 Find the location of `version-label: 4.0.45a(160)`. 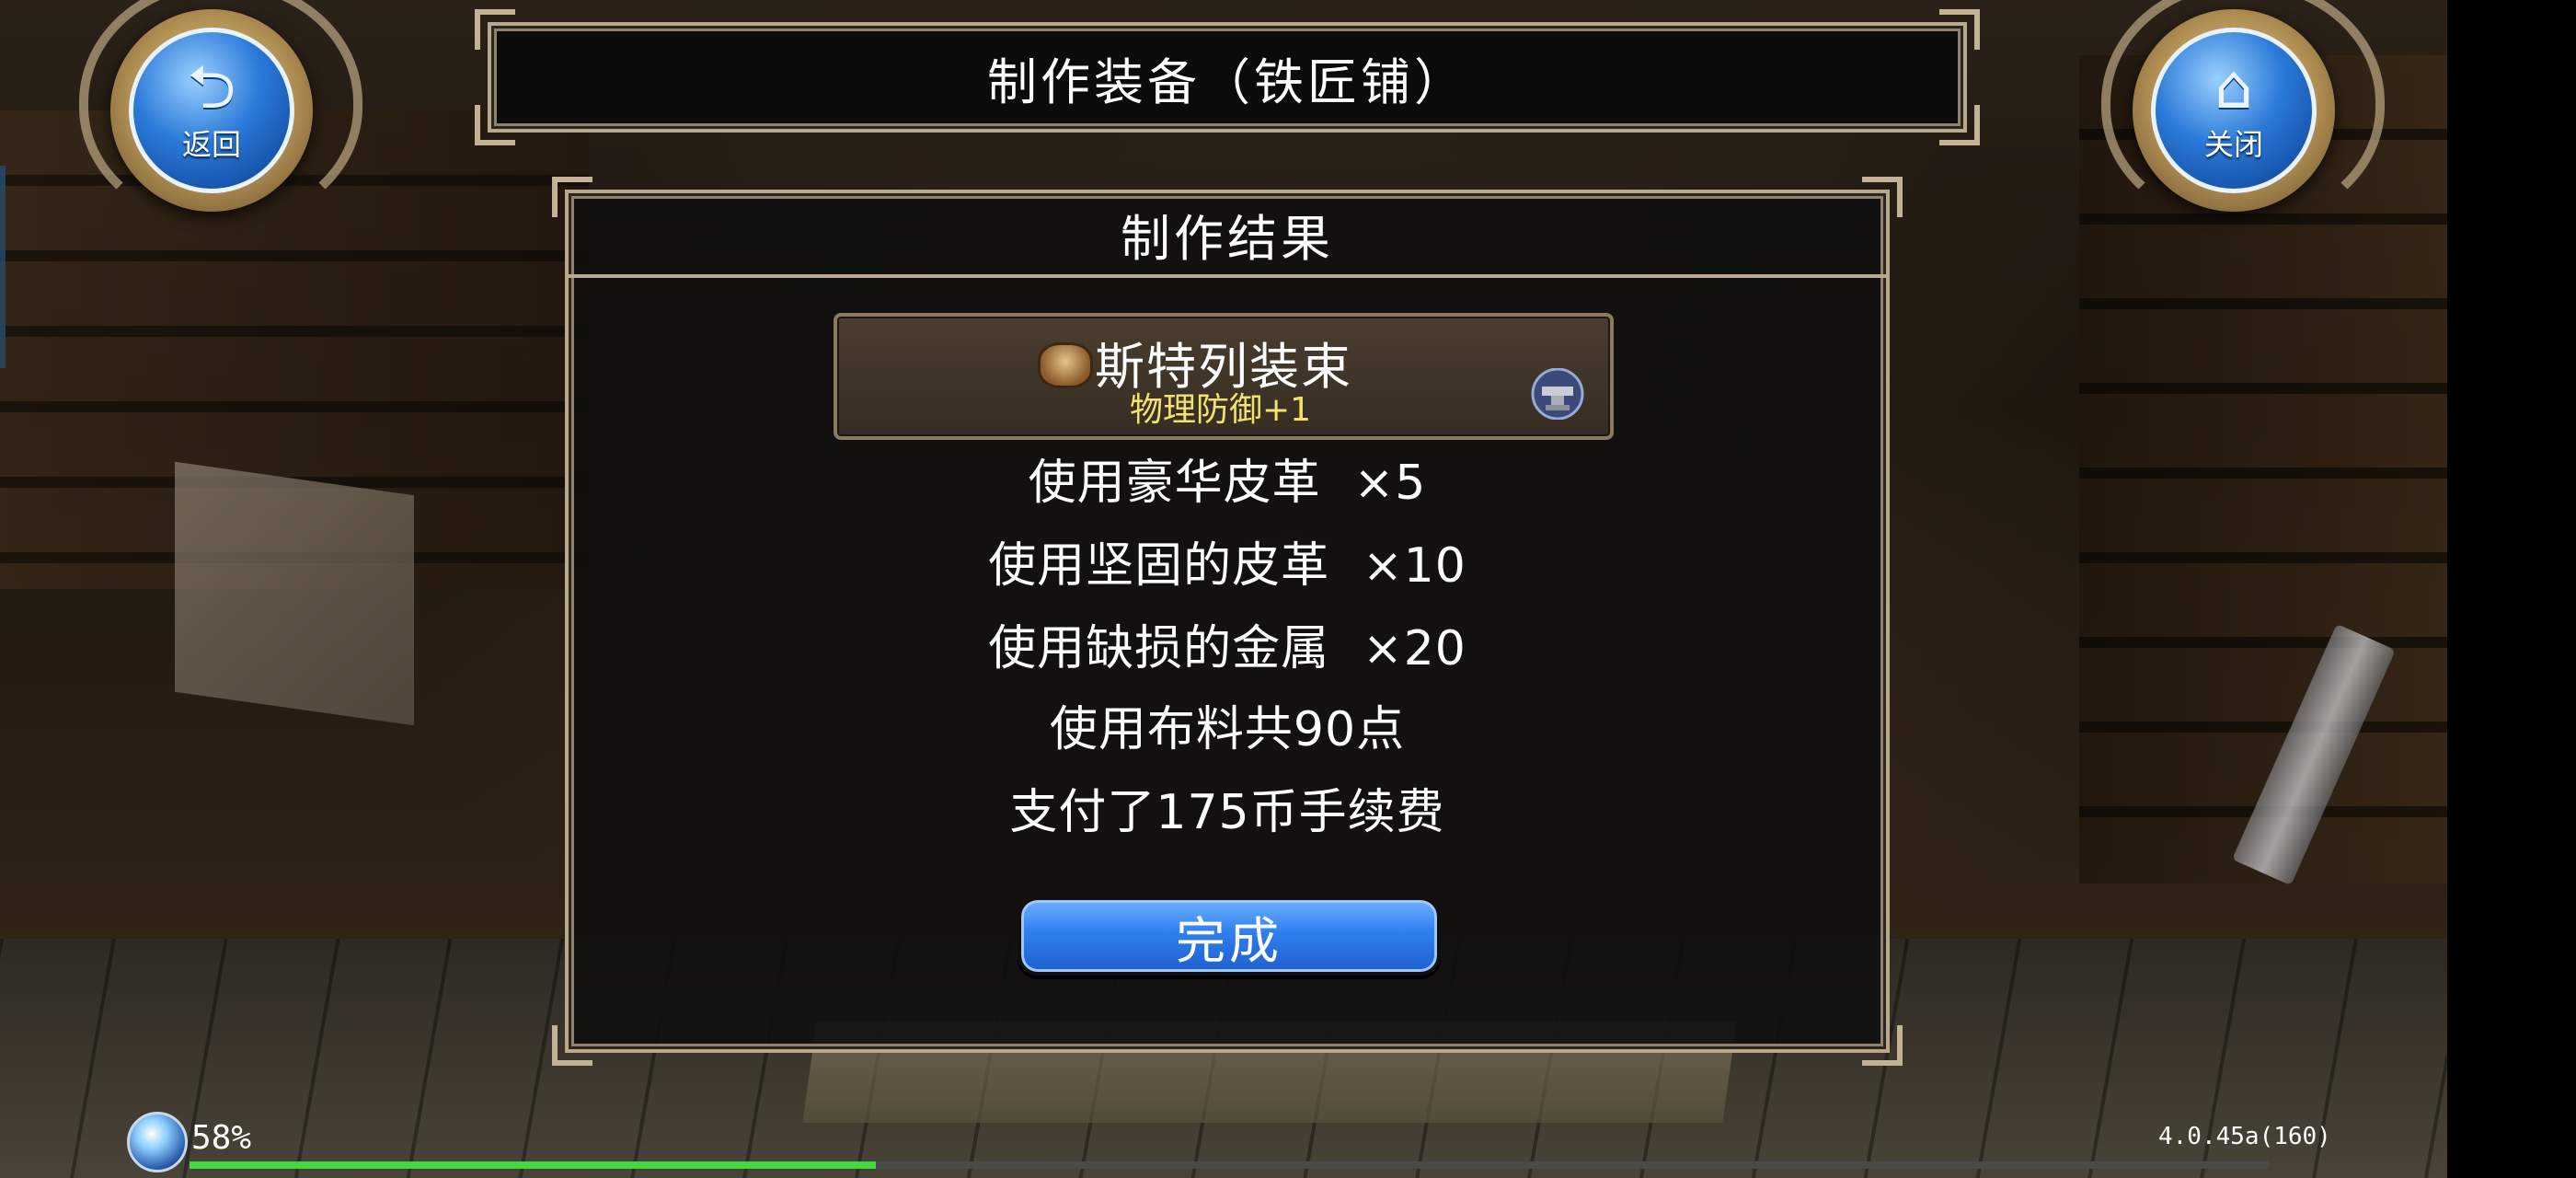

version-label: 4.0.45a(160) is located at coordinates (2244, 1136).